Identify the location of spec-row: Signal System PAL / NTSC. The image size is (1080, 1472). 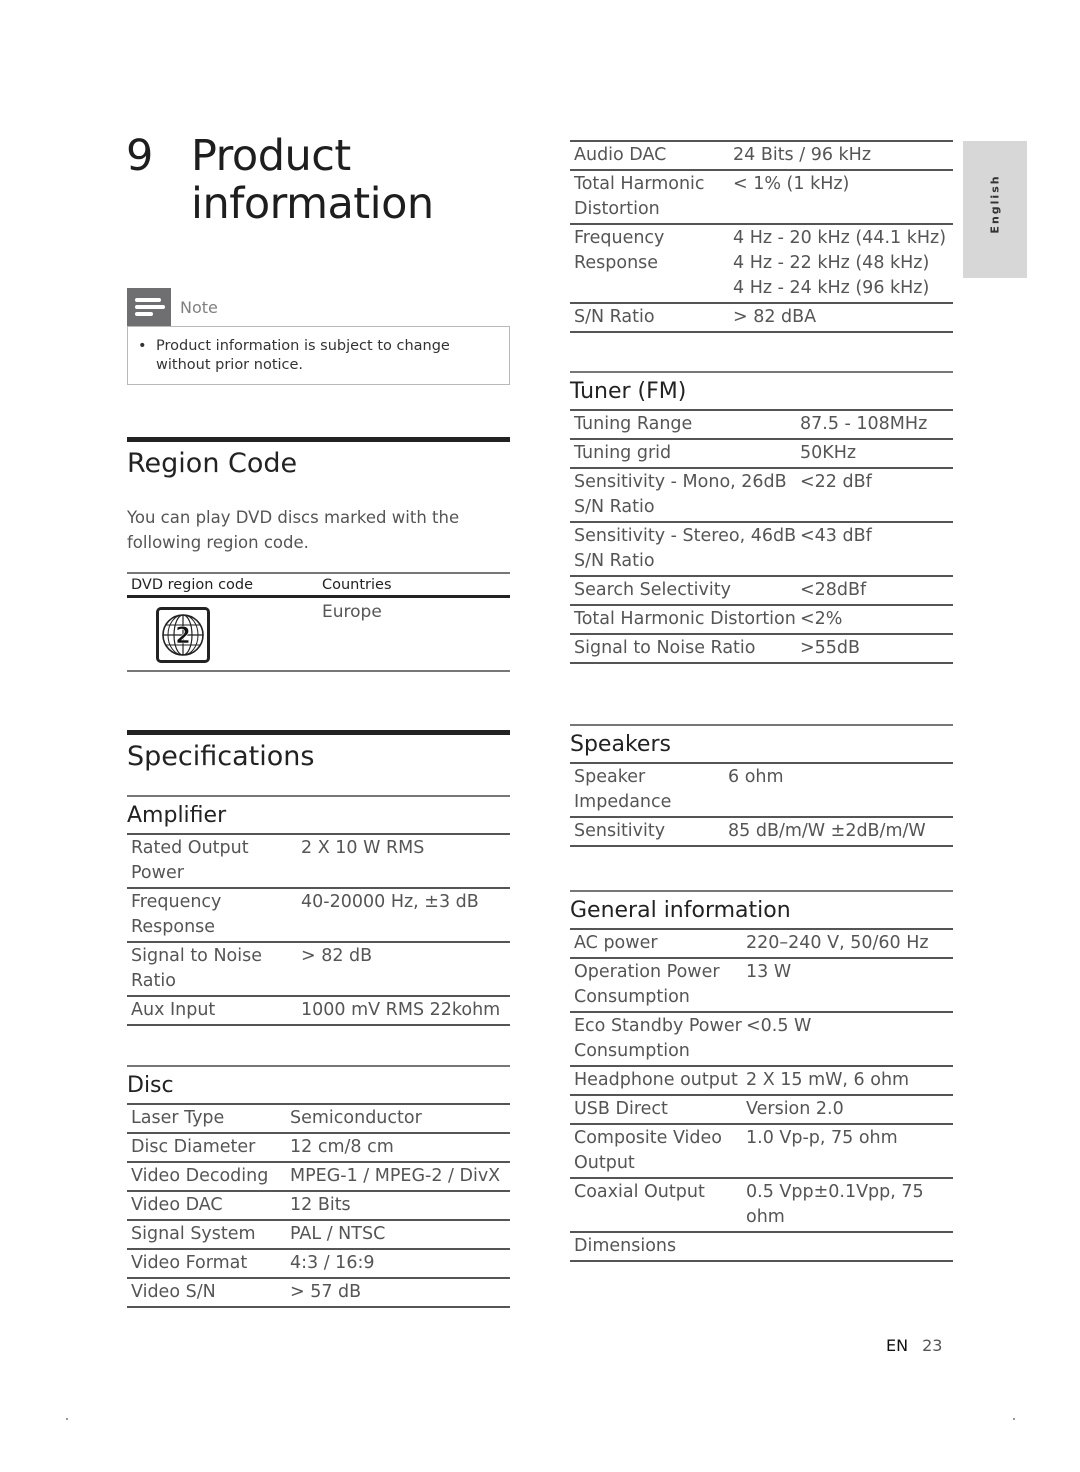
(318, 1235).